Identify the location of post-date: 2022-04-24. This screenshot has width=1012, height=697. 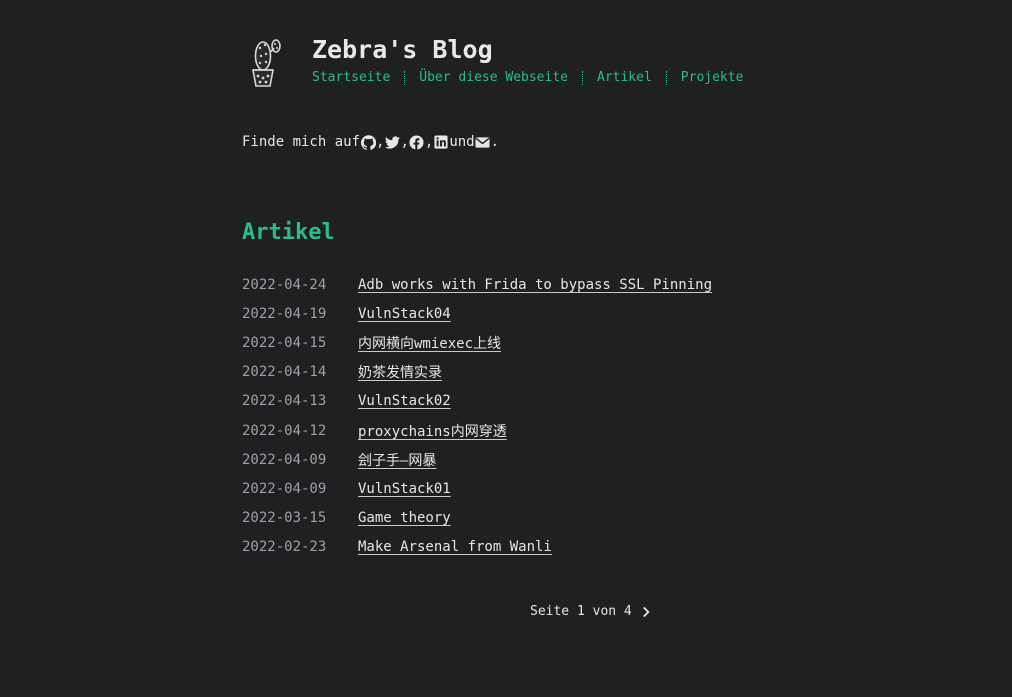
(284, 284).